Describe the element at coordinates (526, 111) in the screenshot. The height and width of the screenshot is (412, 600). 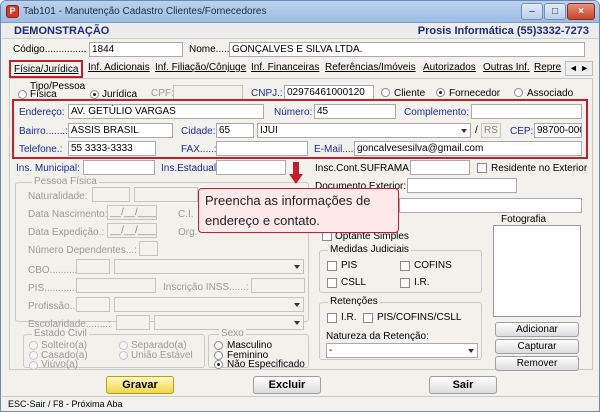
I see `complemento-input` at that location.